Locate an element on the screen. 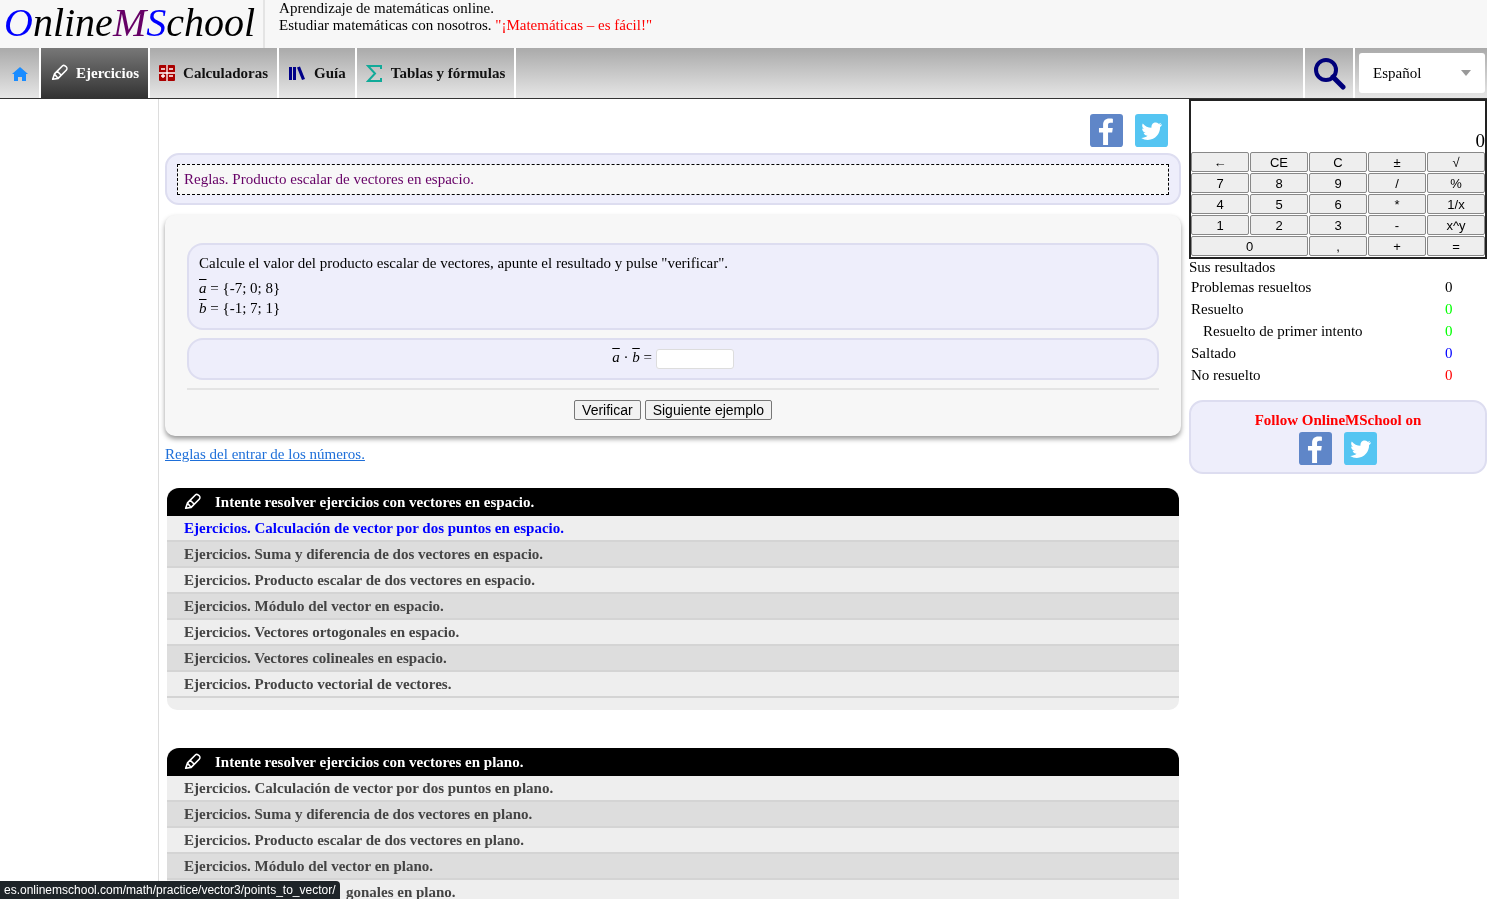  instruction-text: Calcule el valor del producto escalar de vectores, apunte el resultado y pulse "verificar". is located at coordinates (464, 263).